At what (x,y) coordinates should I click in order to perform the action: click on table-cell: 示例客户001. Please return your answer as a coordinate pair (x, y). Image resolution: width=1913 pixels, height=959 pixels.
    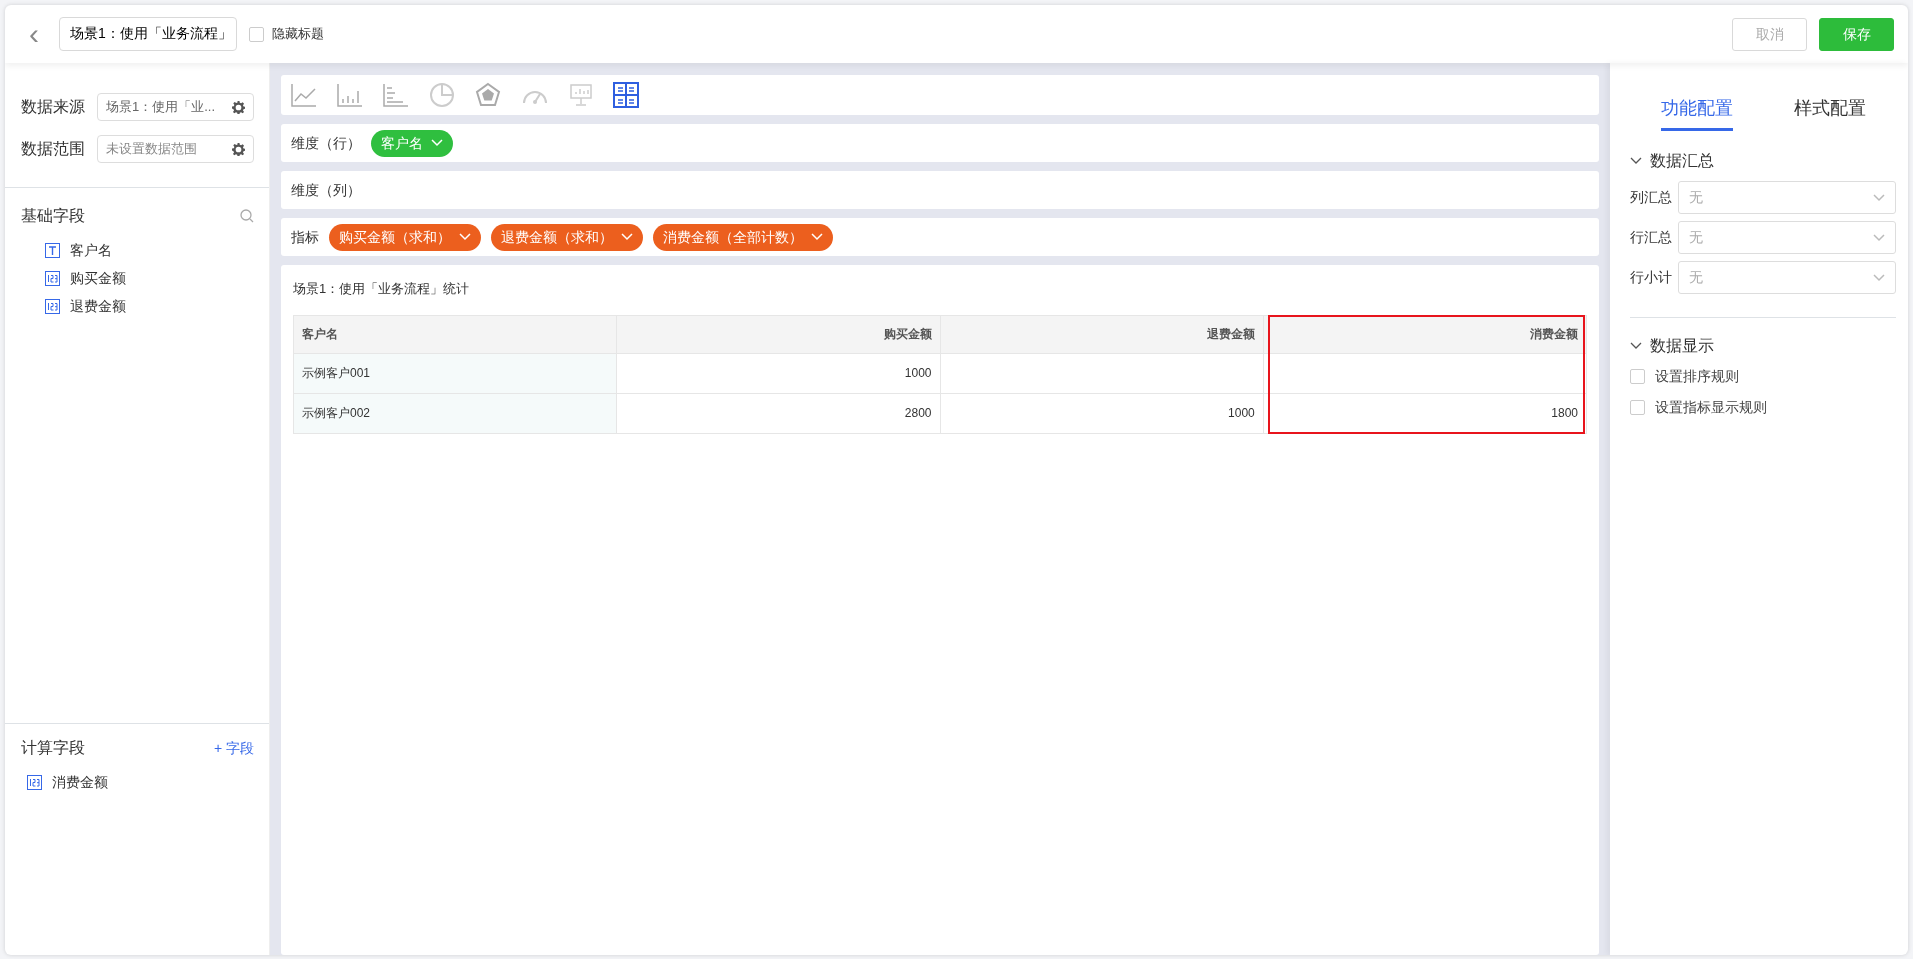
    Looking at the image, I should click on (455, 373).